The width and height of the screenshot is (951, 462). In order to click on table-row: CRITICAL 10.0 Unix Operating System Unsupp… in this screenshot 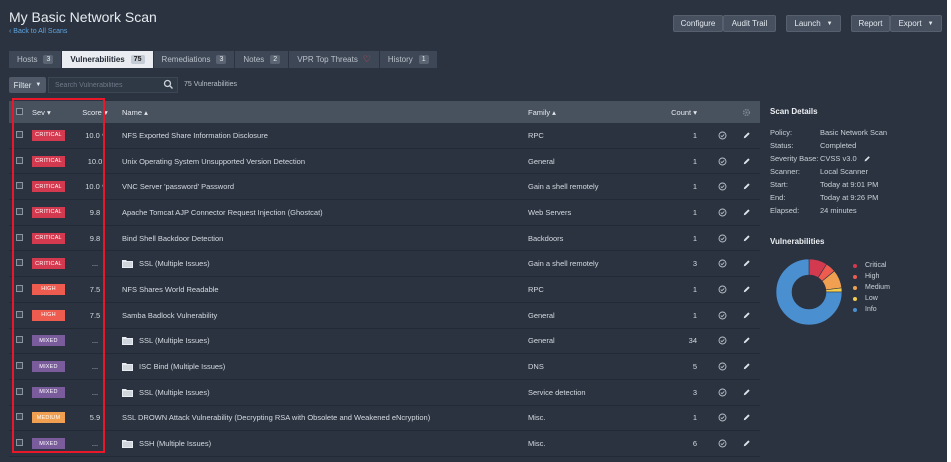, I will do `click(384, 162)`.